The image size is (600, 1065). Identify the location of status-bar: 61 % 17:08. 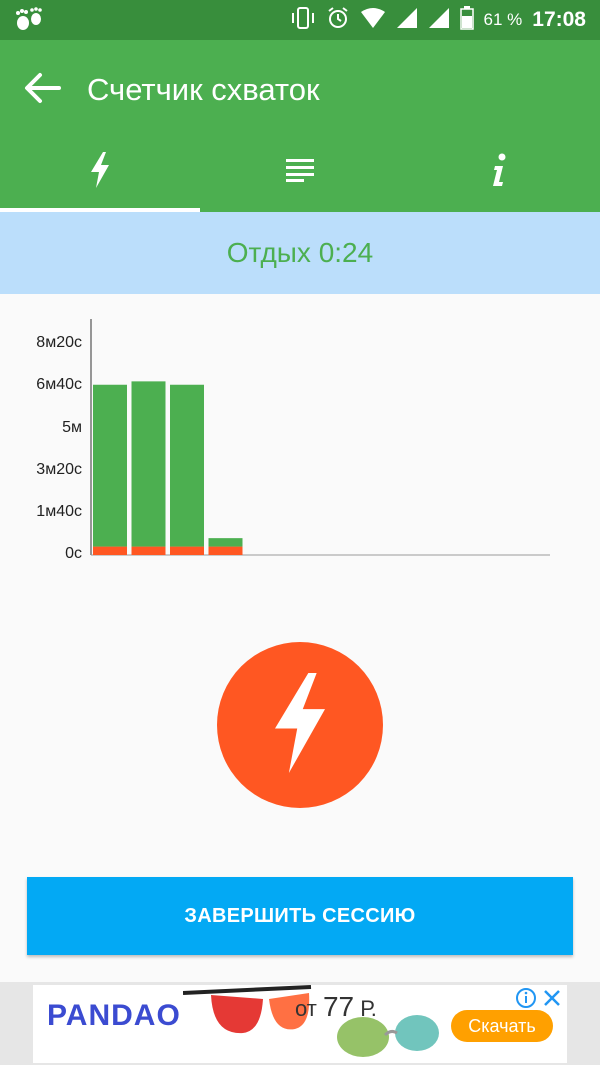
(300, 20).